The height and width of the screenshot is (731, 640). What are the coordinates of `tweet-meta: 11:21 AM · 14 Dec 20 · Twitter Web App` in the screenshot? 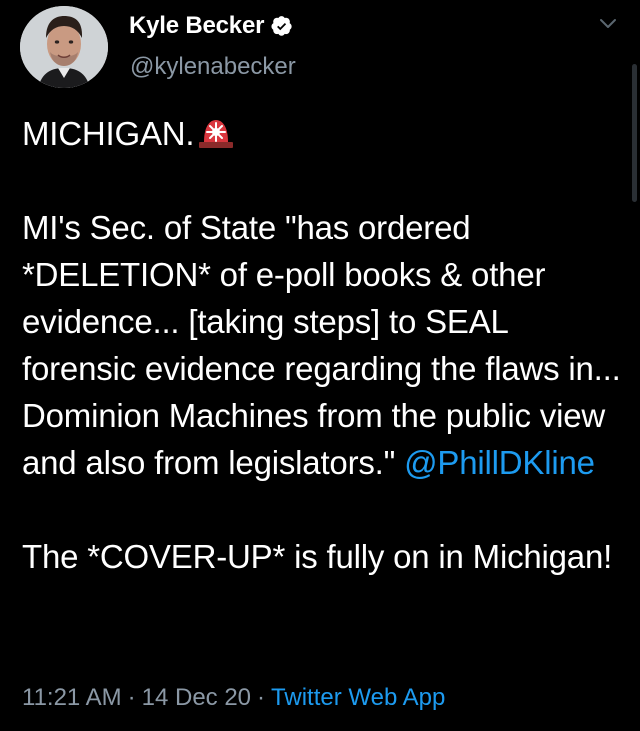 It's located at (233, 698).